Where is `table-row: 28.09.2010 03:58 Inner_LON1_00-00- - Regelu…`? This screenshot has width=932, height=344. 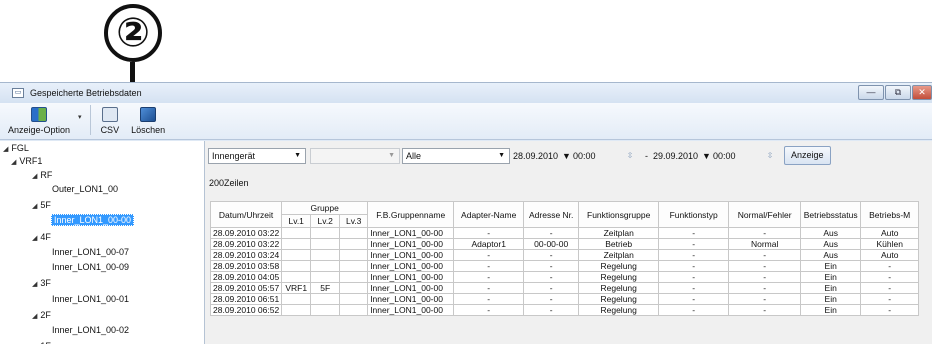 table-row: 28.09.2010 03:58 Inner_LON1_00-00- - Regelu… is located at coordinates (564, 266).